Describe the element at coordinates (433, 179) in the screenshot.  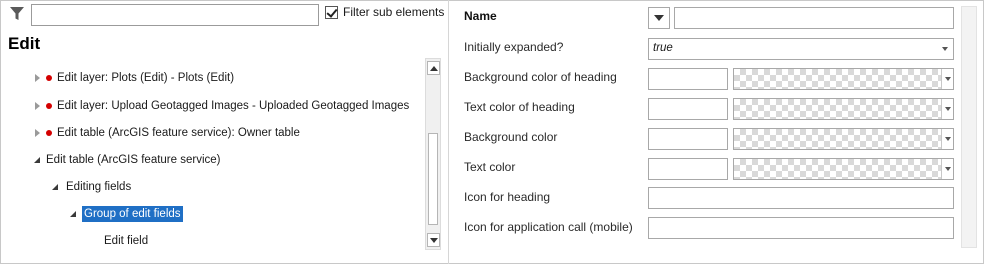
I see `scroll-thumb` at that location.